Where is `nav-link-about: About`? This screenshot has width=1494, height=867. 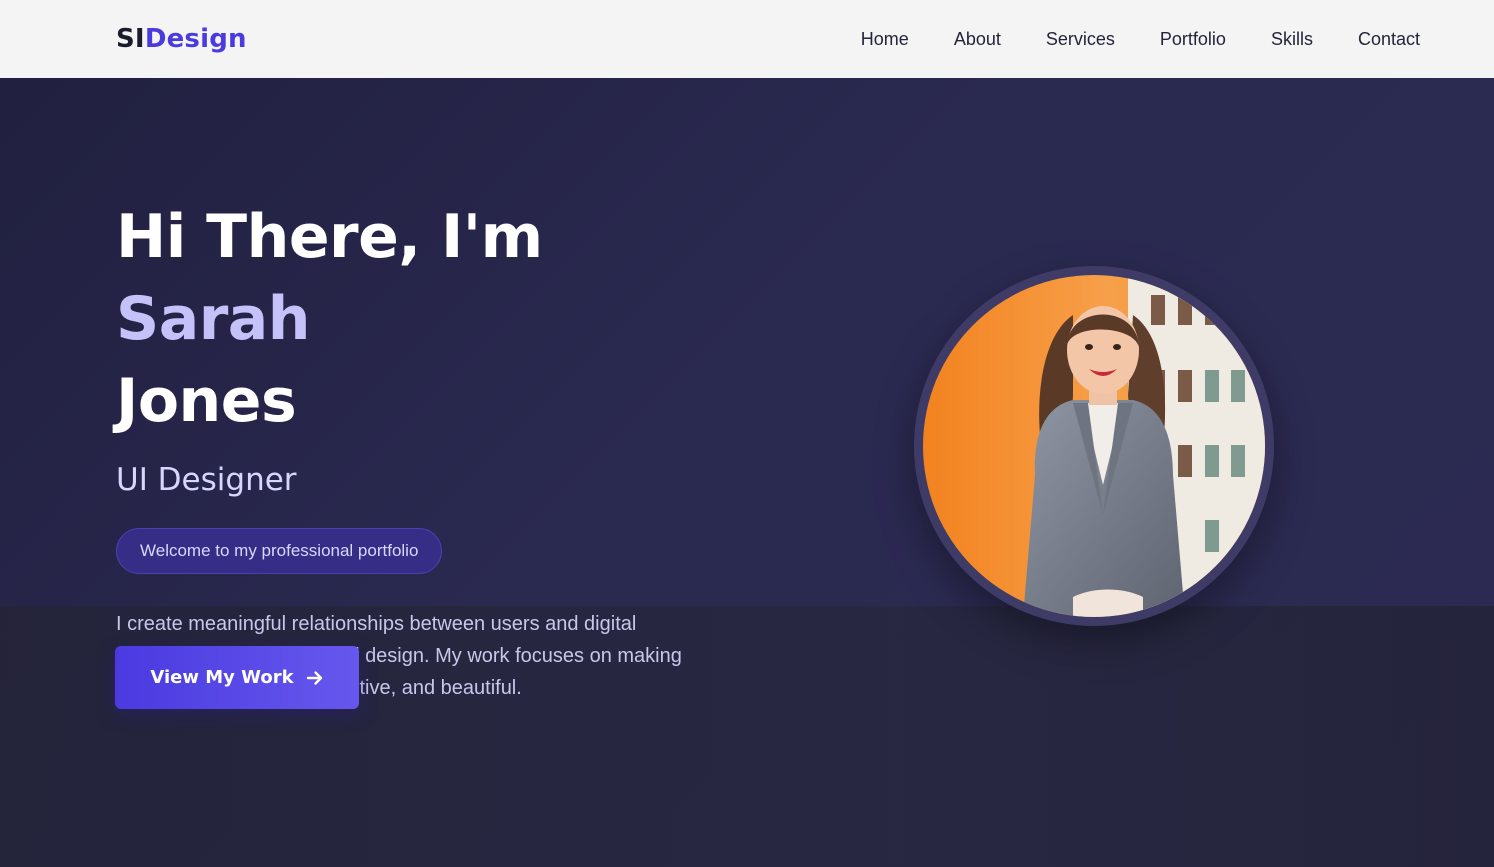
nav-link-about: About is located at coordinates (977, 39).